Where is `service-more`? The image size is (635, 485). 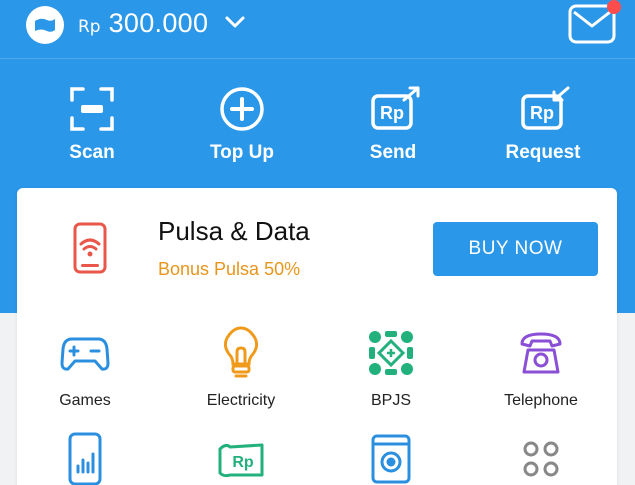
service-more is located at coordinates (541, 458).